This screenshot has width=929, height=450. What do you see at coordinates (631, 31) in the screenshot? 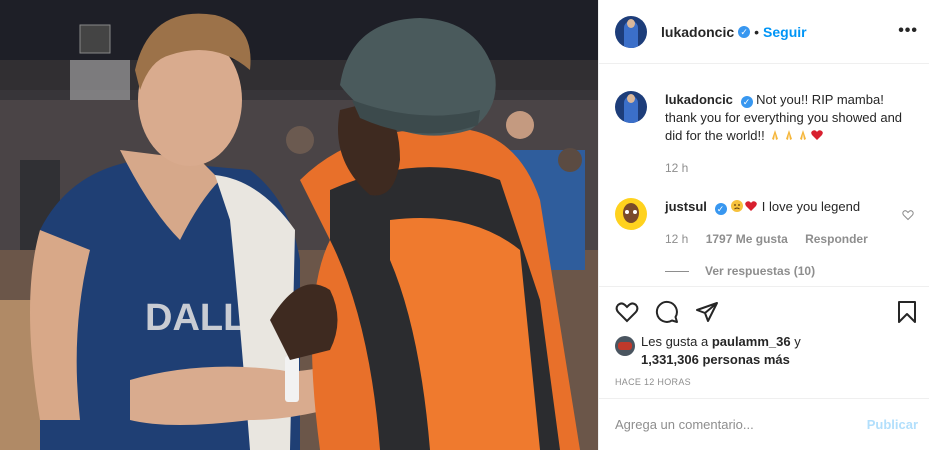
I see `author-avatar` at bounding box center [631, 31].